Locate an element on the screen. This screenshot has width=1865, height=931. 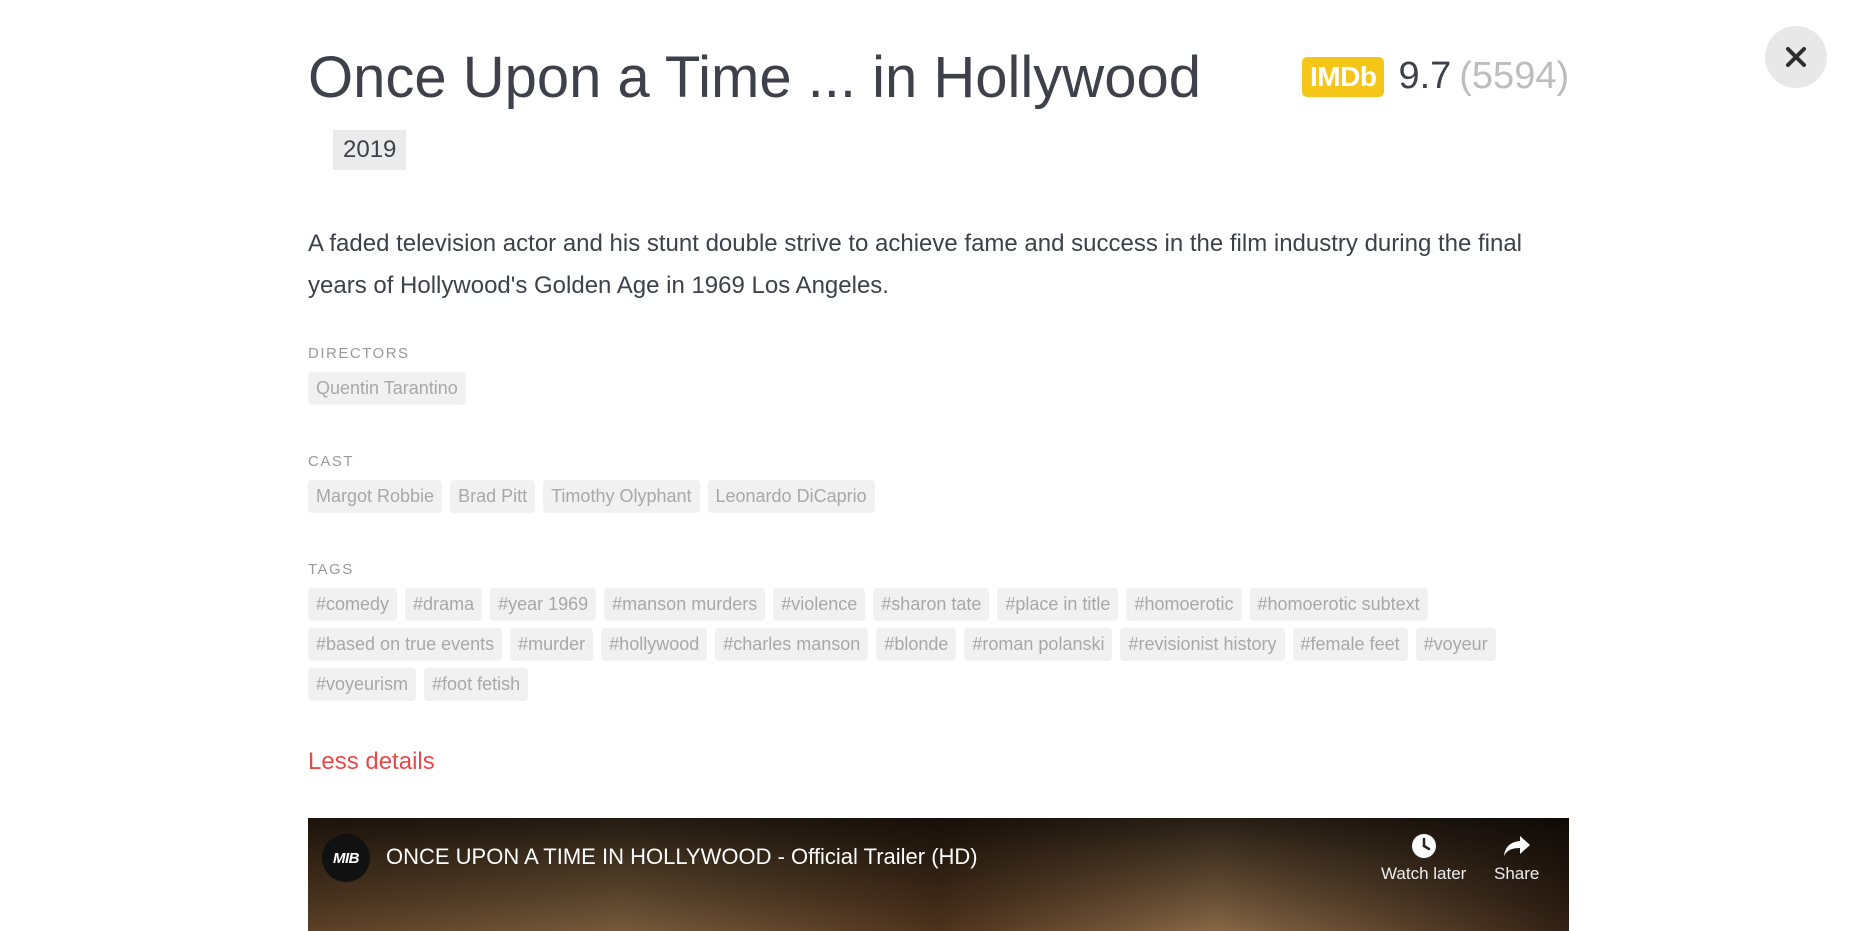
imdb-rating: IMDb 9.7 (5594) is located at coordinates (1435, 76).